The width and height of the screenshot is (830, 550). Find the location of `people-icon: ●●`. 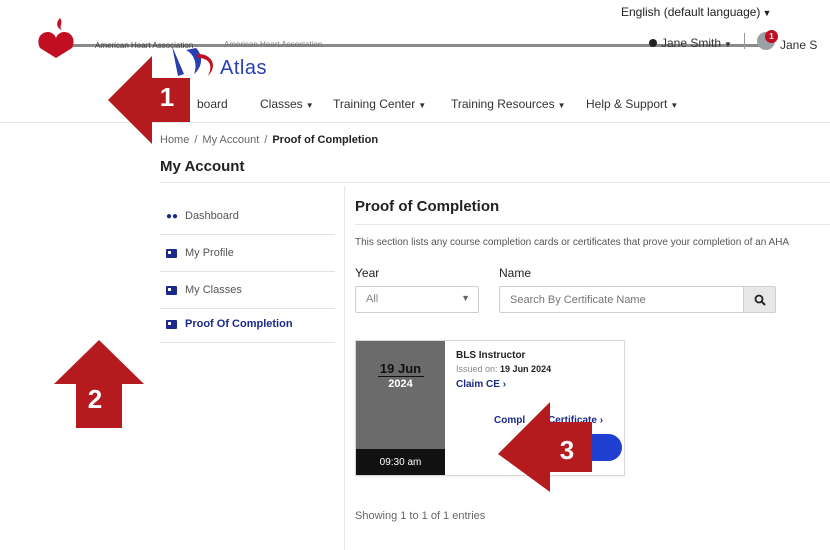

people-icon: ●● is located at coordinates (172, 216).